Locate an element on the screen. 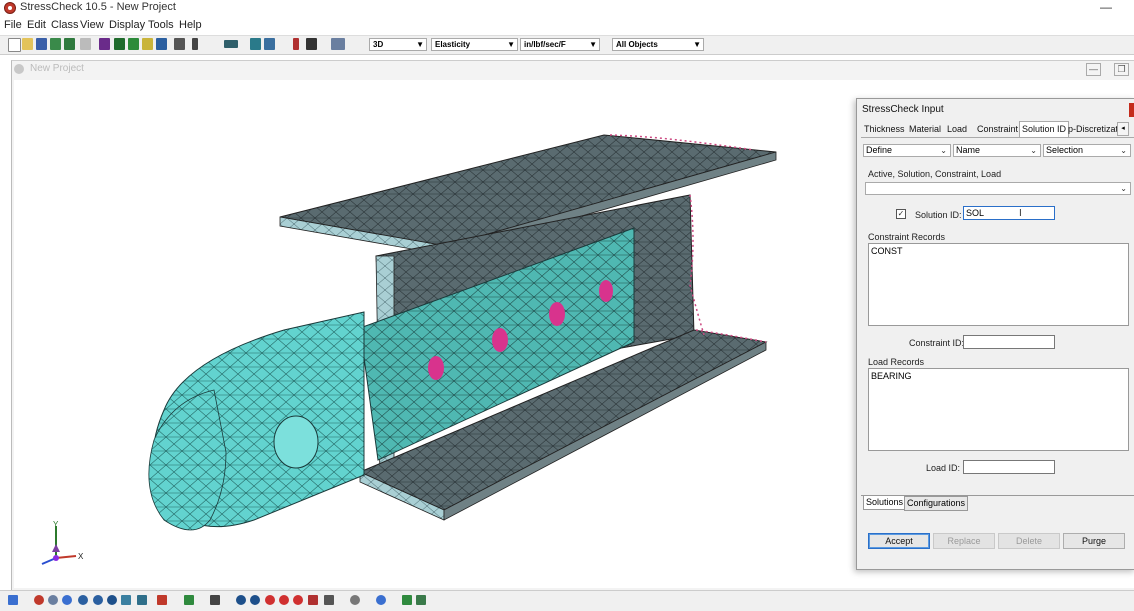 The width and height of the screenshot is (1134, 611). window-minimize-button: — is located at coordinates (1106, 7).